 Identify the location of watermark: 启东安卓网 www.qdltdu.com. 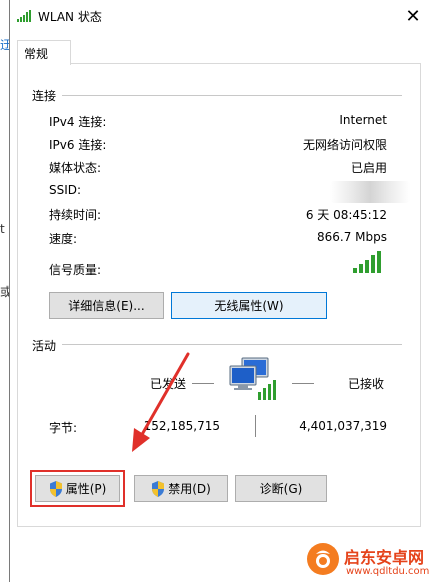
(367, 560).